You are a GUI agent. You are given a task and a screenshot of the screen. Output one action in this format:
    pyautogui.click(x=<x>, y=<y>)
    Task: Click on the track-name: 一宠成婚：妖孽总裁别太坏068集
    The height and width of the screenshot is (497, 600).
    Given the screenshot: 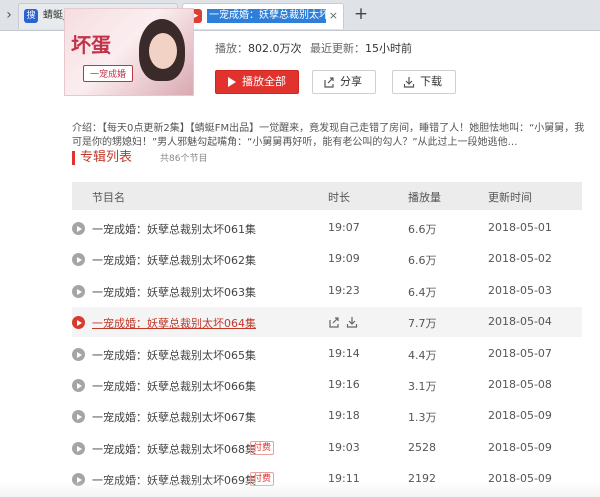 What is the action you would take?
    pyautogui.click(x=174, y=449)
    